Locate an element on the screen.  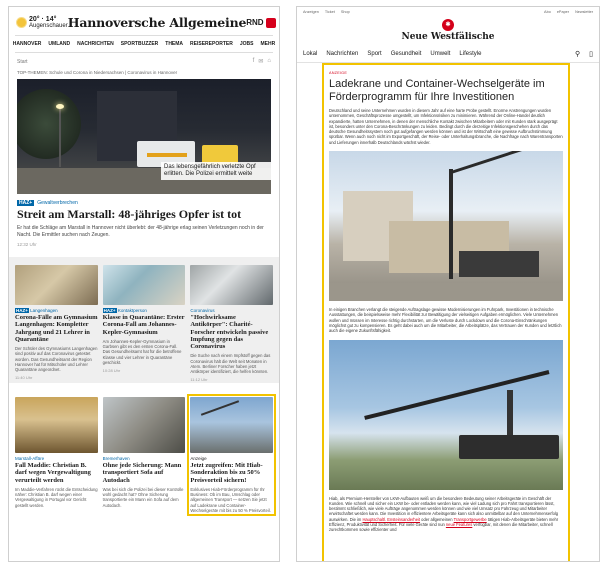
bookmark-icon: ▯ is located at coordinates (591, 54).